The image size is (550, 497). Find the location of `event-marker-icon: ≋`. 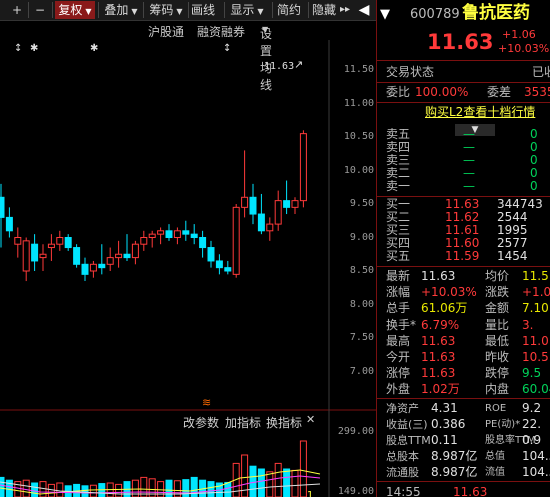

event-marker-icon: ≋ is located at coordinates (206, 402).